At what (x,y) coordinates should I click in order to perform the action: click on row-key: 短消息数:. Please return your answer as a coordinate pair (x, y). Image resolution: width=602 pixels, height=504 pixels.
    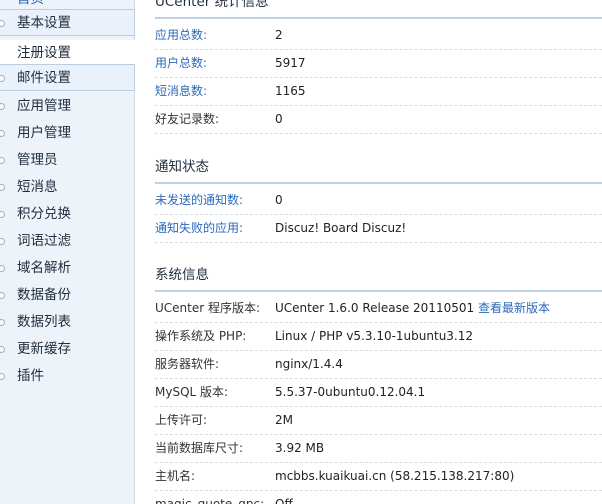
    Looking at the image, I should click on (181, 91).